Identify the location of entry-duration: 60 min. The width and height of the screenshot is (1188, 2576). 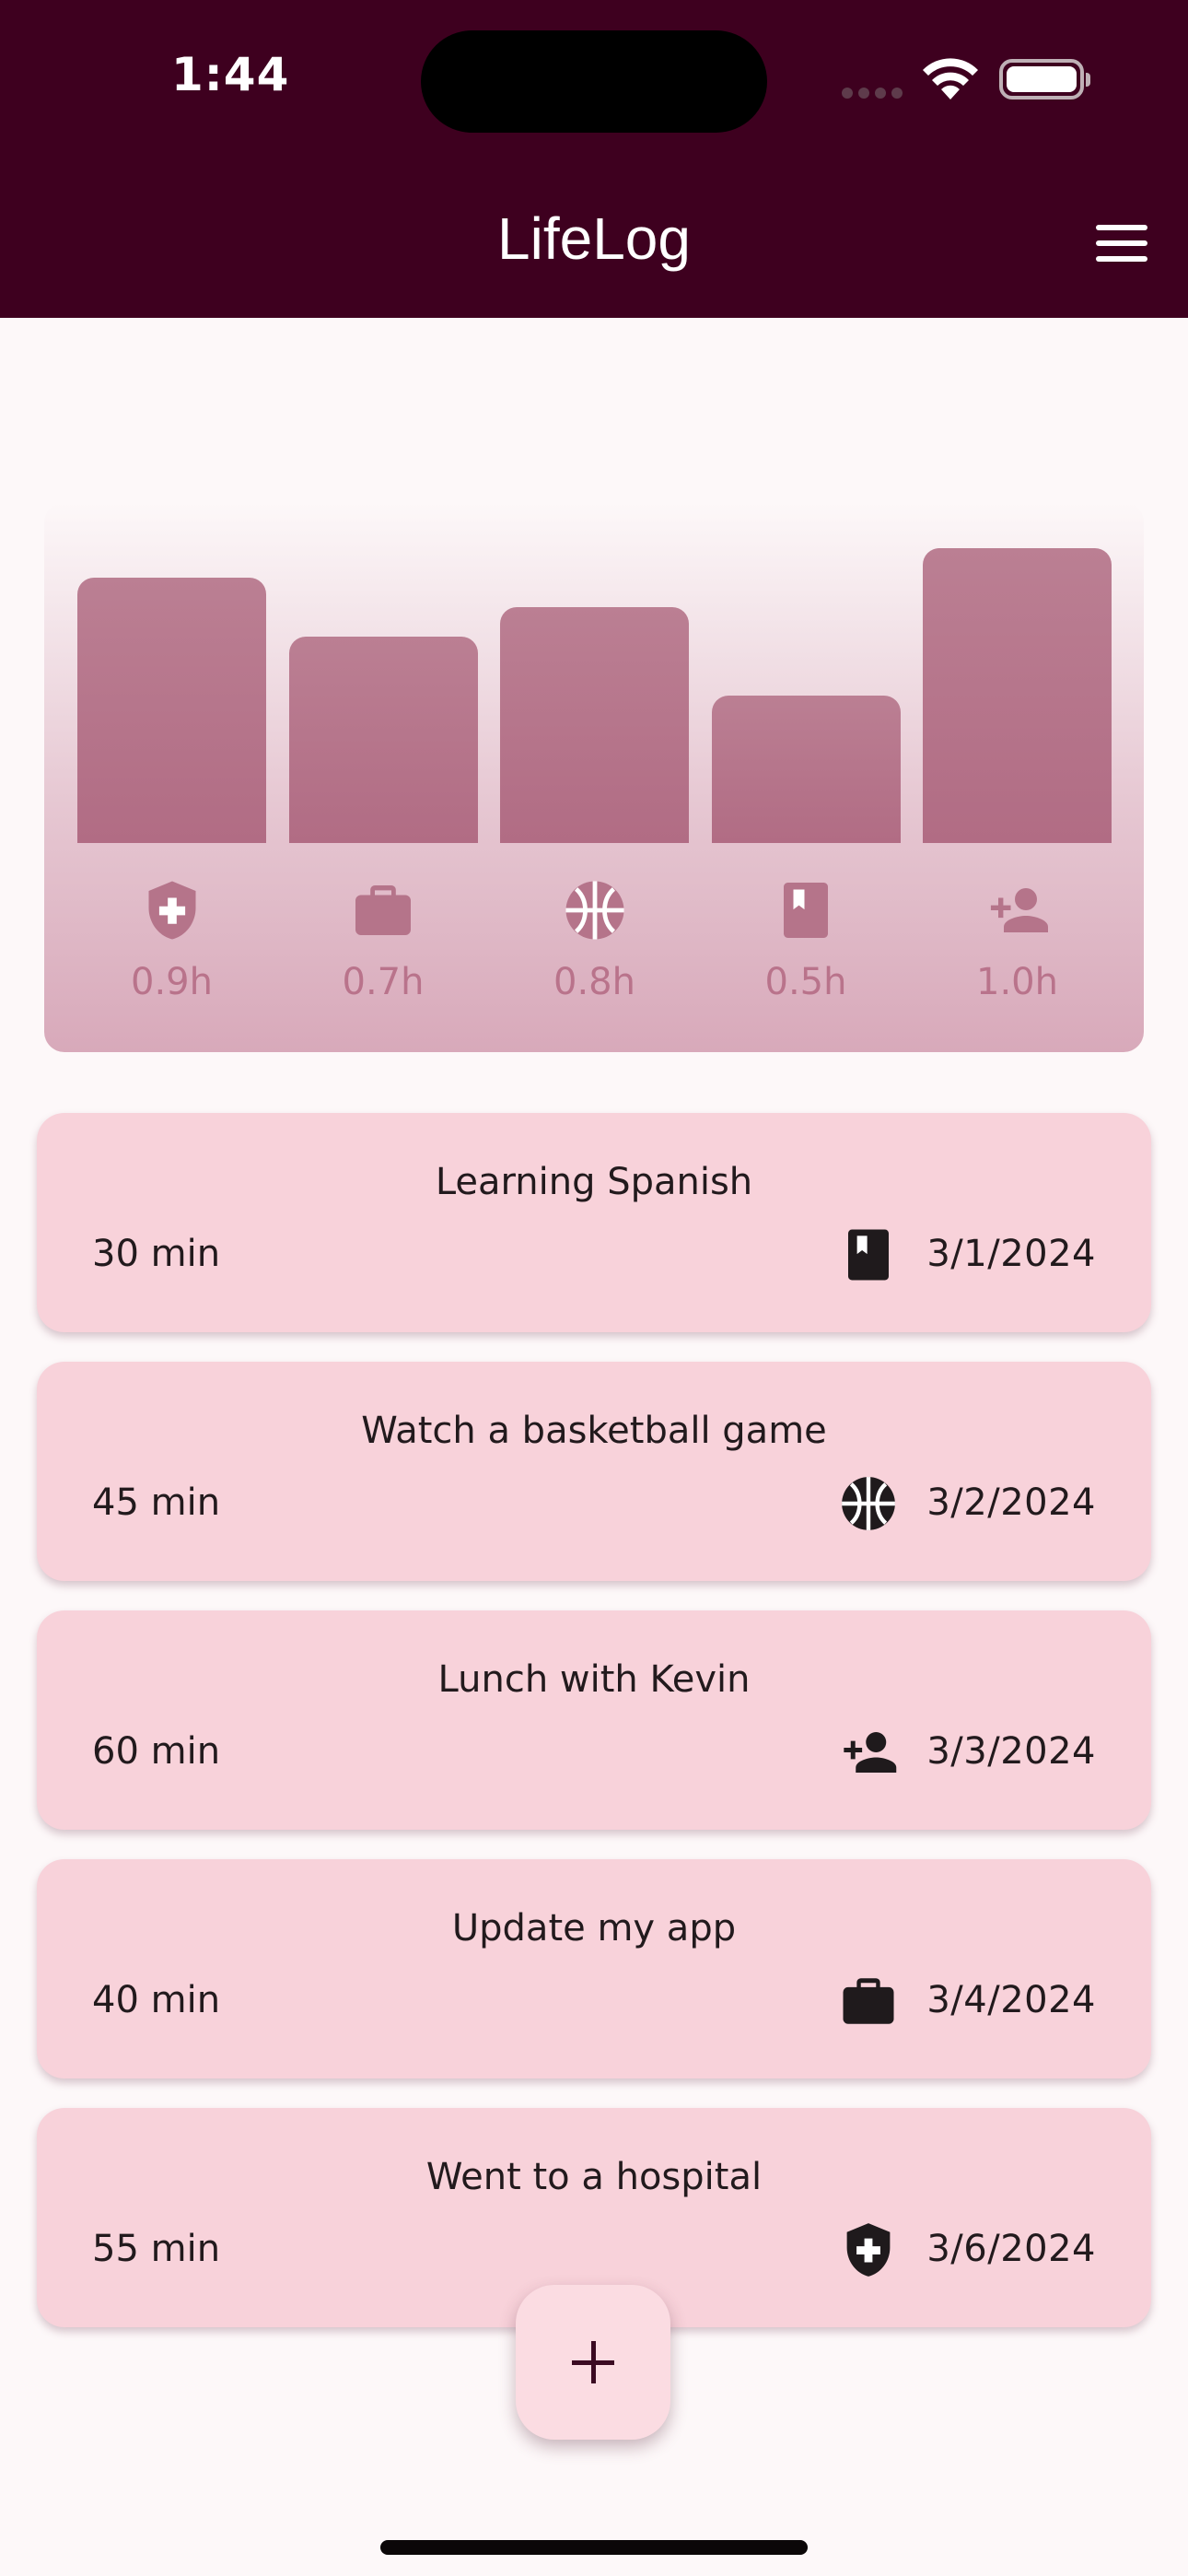
(156, 1751).